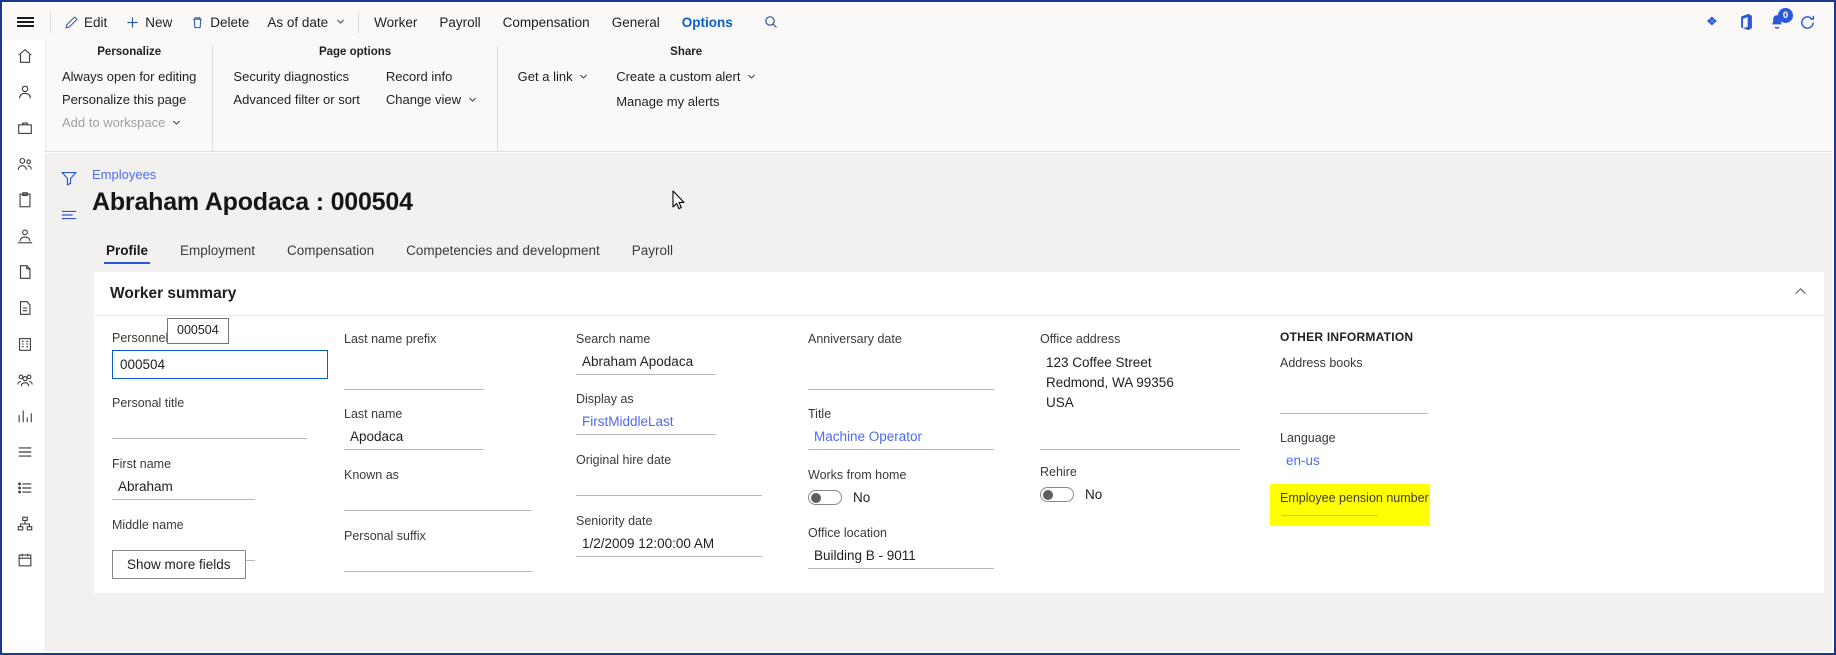  What do you see at coordinates (916, 496) in the screenshot?
I see `works-from-home-toggle-row: No` at bounding box center [916, 496].